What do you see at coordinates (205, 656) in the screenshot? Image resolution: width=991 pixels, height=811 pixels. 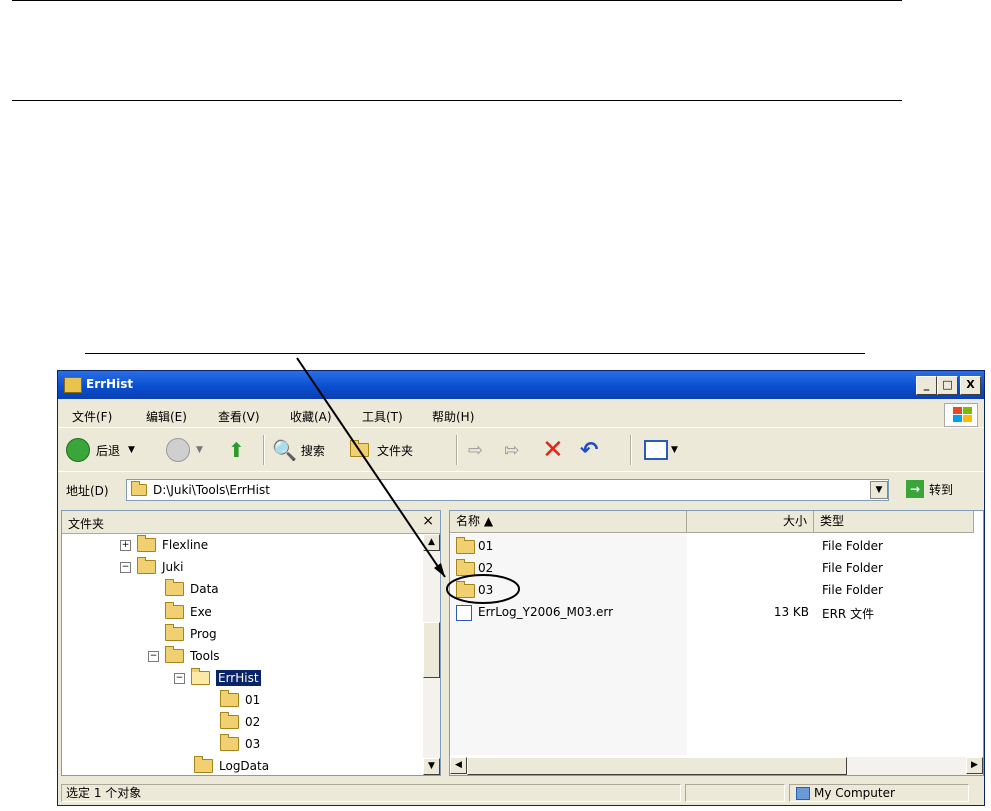 I see `tree-label: Tools` at bounding box center [205, 656].